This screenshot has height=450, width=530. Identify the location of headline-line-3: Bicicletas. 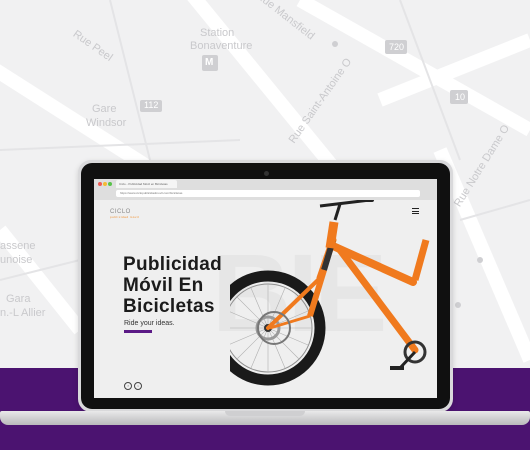
(169, 306).